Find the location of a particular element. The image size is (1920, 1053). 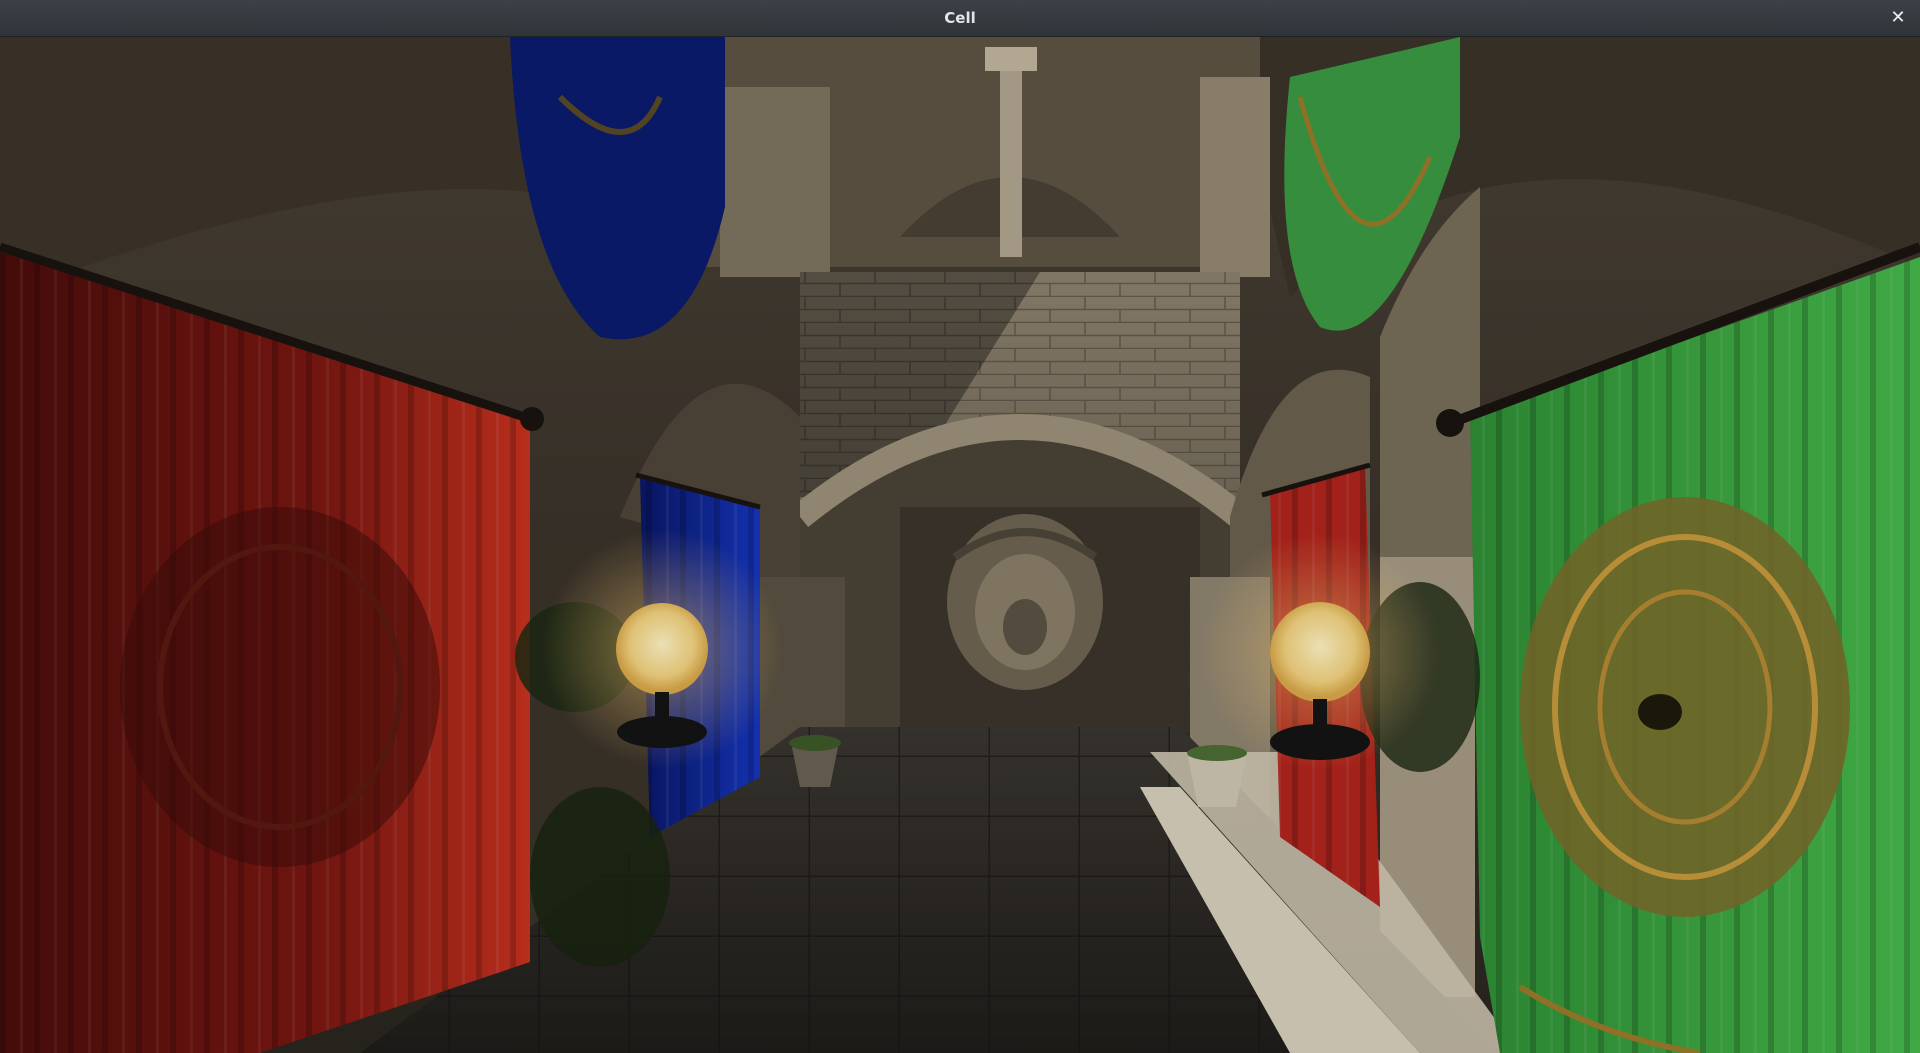

title-bar: Cell ✕ is located at coordinates (960, 18).